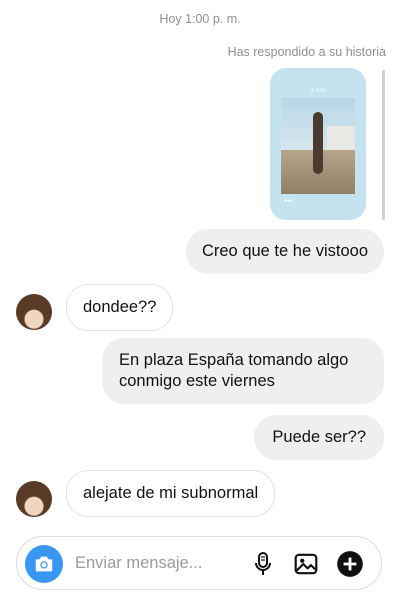 The image size is (400, 596). Describe the element at coordinates (200, 19) in the screenshot. I see `conversation-timestamp: Hoy 1:00 p. m.` at that location.